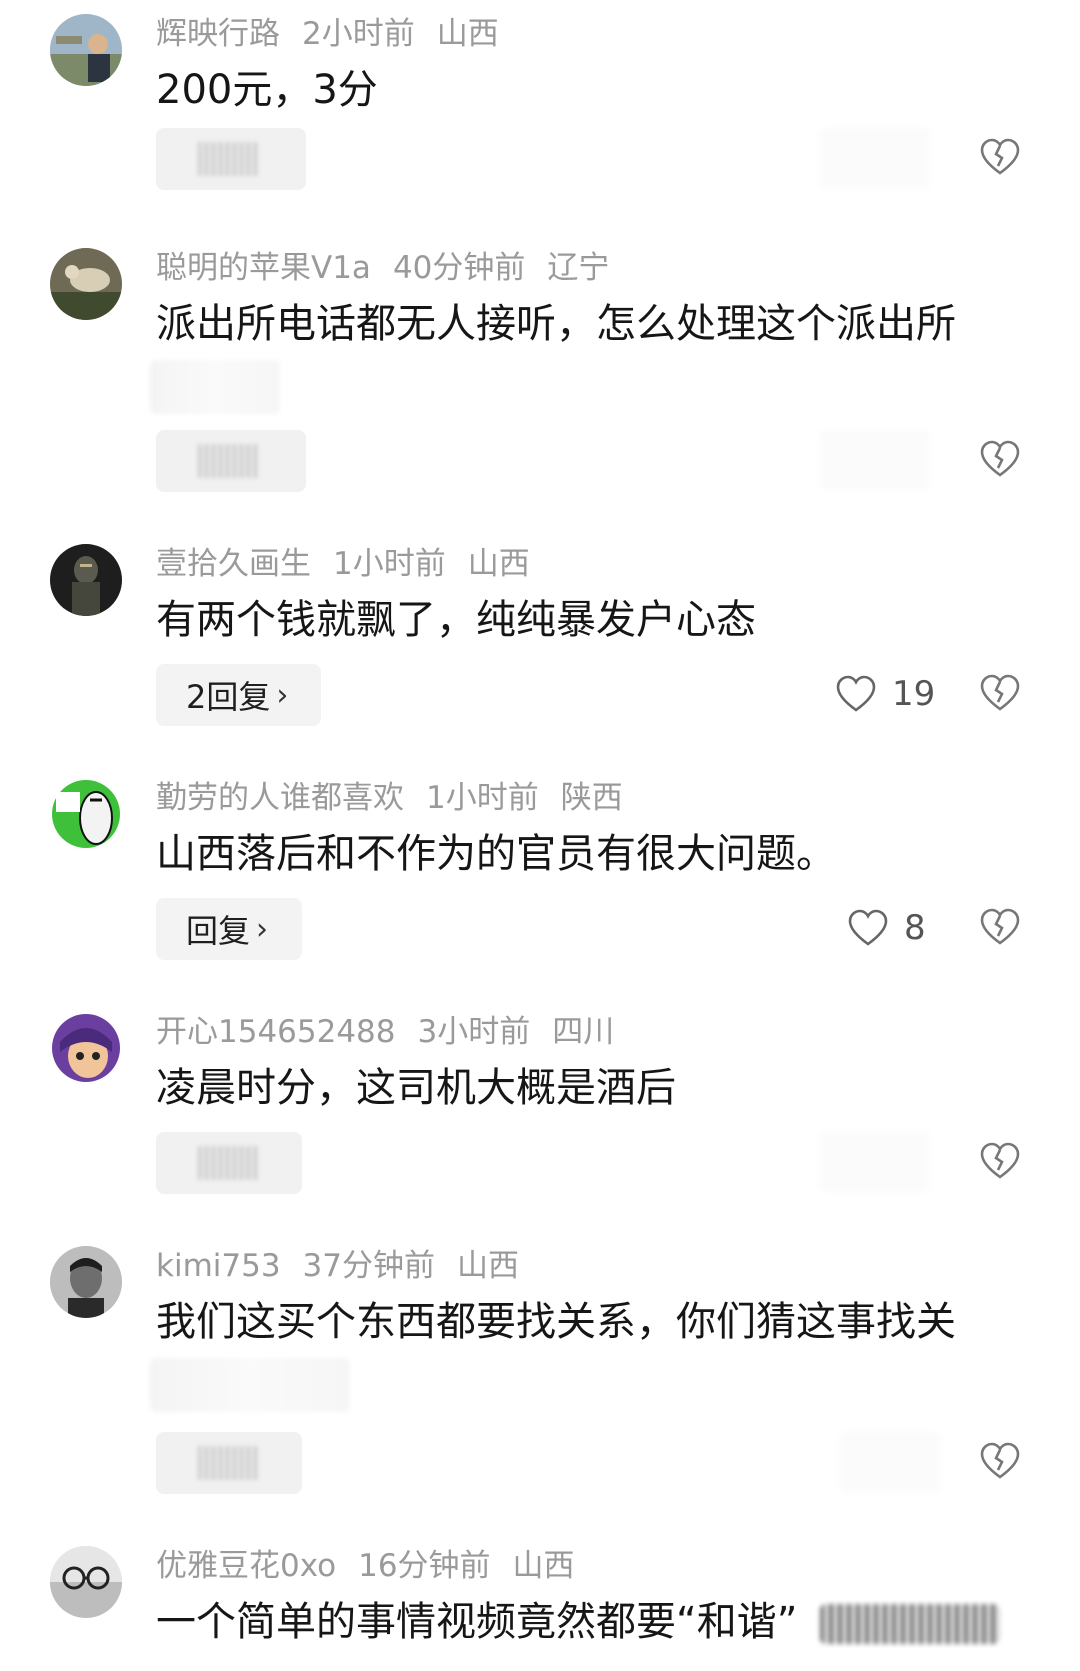 The height and width of the screenshot is (1671, 1080). I want to click on reply-button: 2回复 ›, so click(238, 695).